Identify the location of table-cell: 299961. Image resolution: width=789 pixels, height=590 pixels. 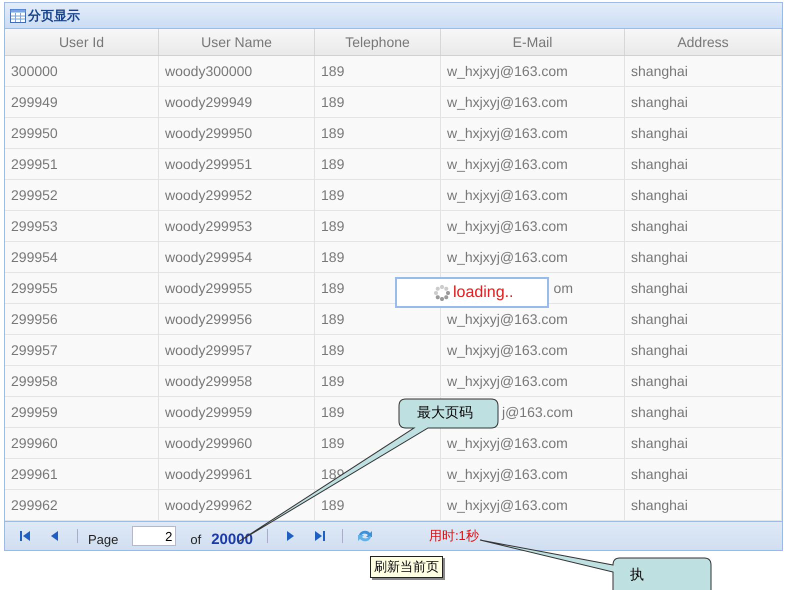
(82, 474).